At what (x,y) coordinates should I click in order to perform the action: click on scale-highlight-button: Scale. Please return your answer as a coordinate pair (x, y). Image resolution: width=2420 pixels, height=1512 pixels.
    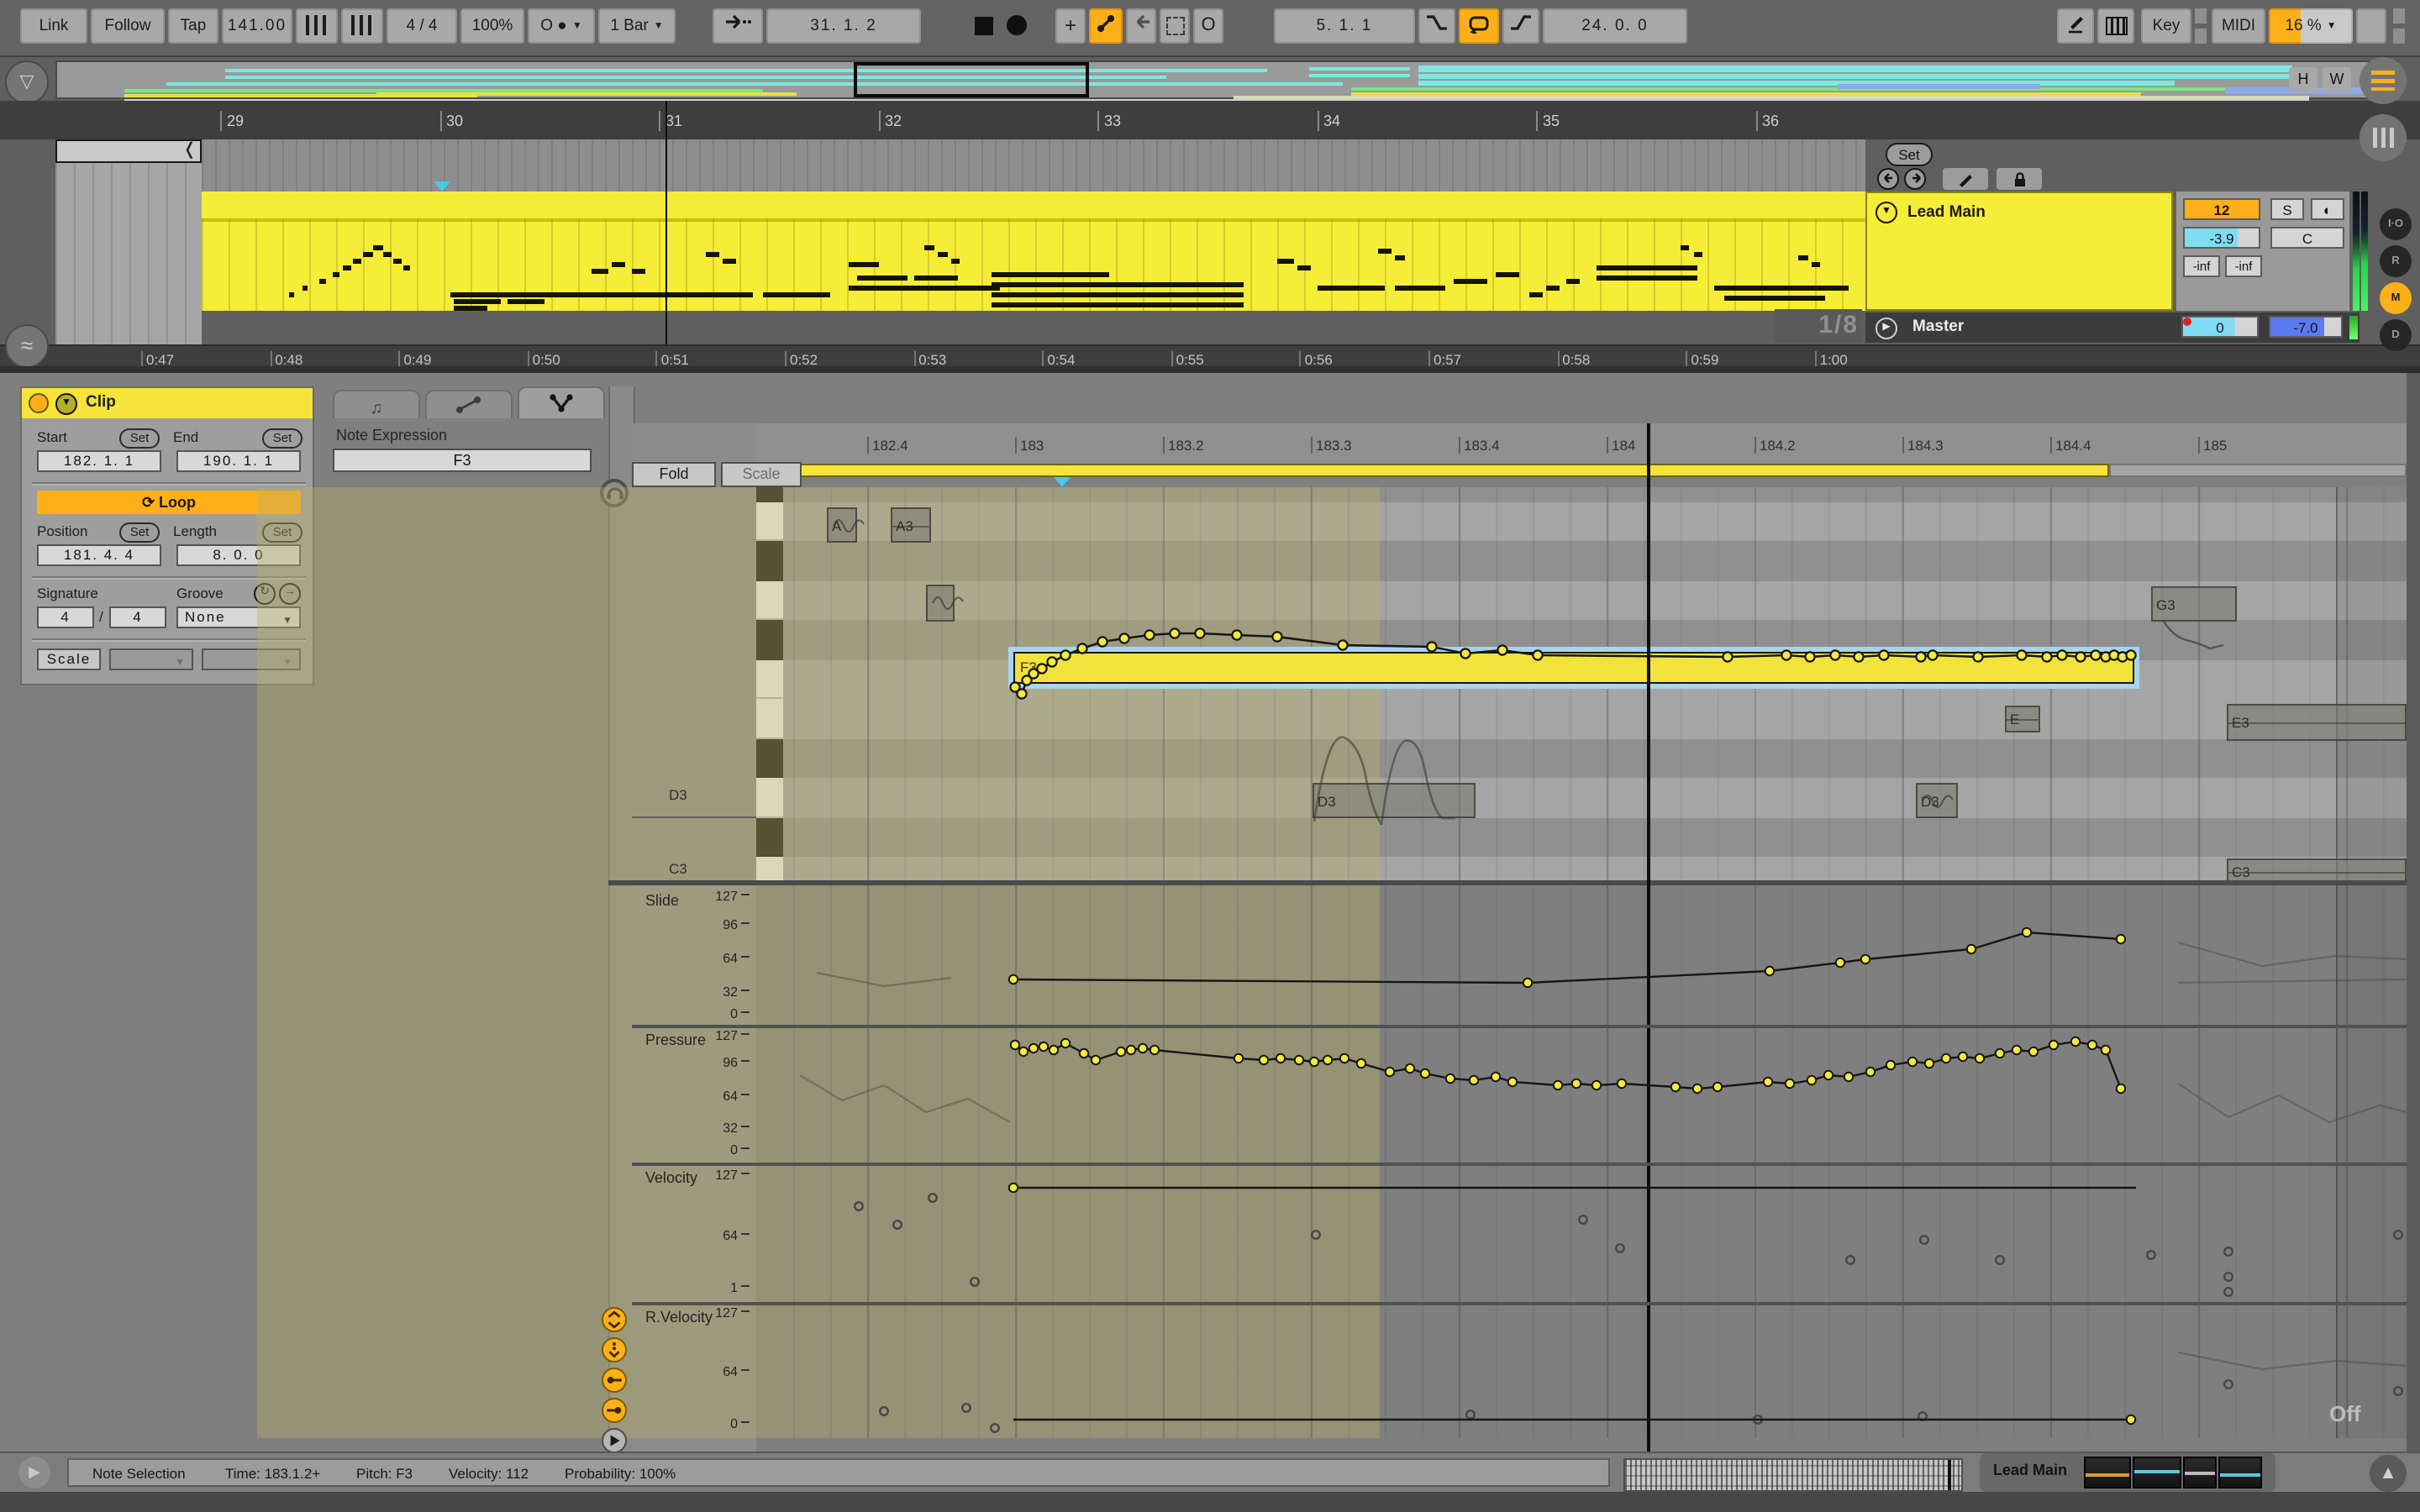
    Looking at the image, I should click on (762, 474).